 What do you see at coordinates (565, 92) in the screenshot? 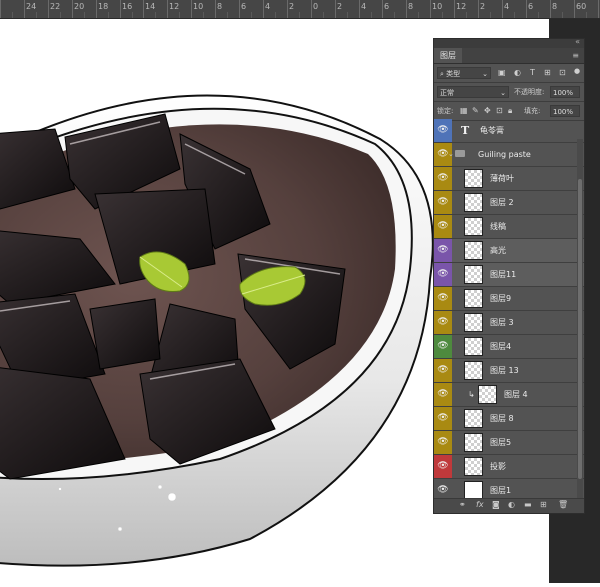
I see `opacity-input: 100%` at bounding box center [565, 92].